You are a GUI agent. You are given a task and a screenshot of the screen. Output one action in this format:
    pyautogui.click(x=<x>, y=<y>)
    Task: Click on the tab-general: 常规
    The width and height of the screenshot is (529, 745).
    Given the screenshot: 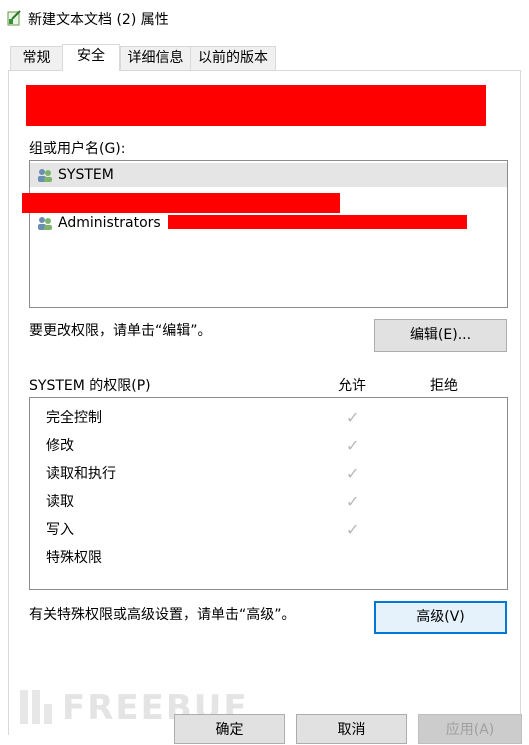 What is the action you would take?
    pyautogui.click(x=36, y=58)
    